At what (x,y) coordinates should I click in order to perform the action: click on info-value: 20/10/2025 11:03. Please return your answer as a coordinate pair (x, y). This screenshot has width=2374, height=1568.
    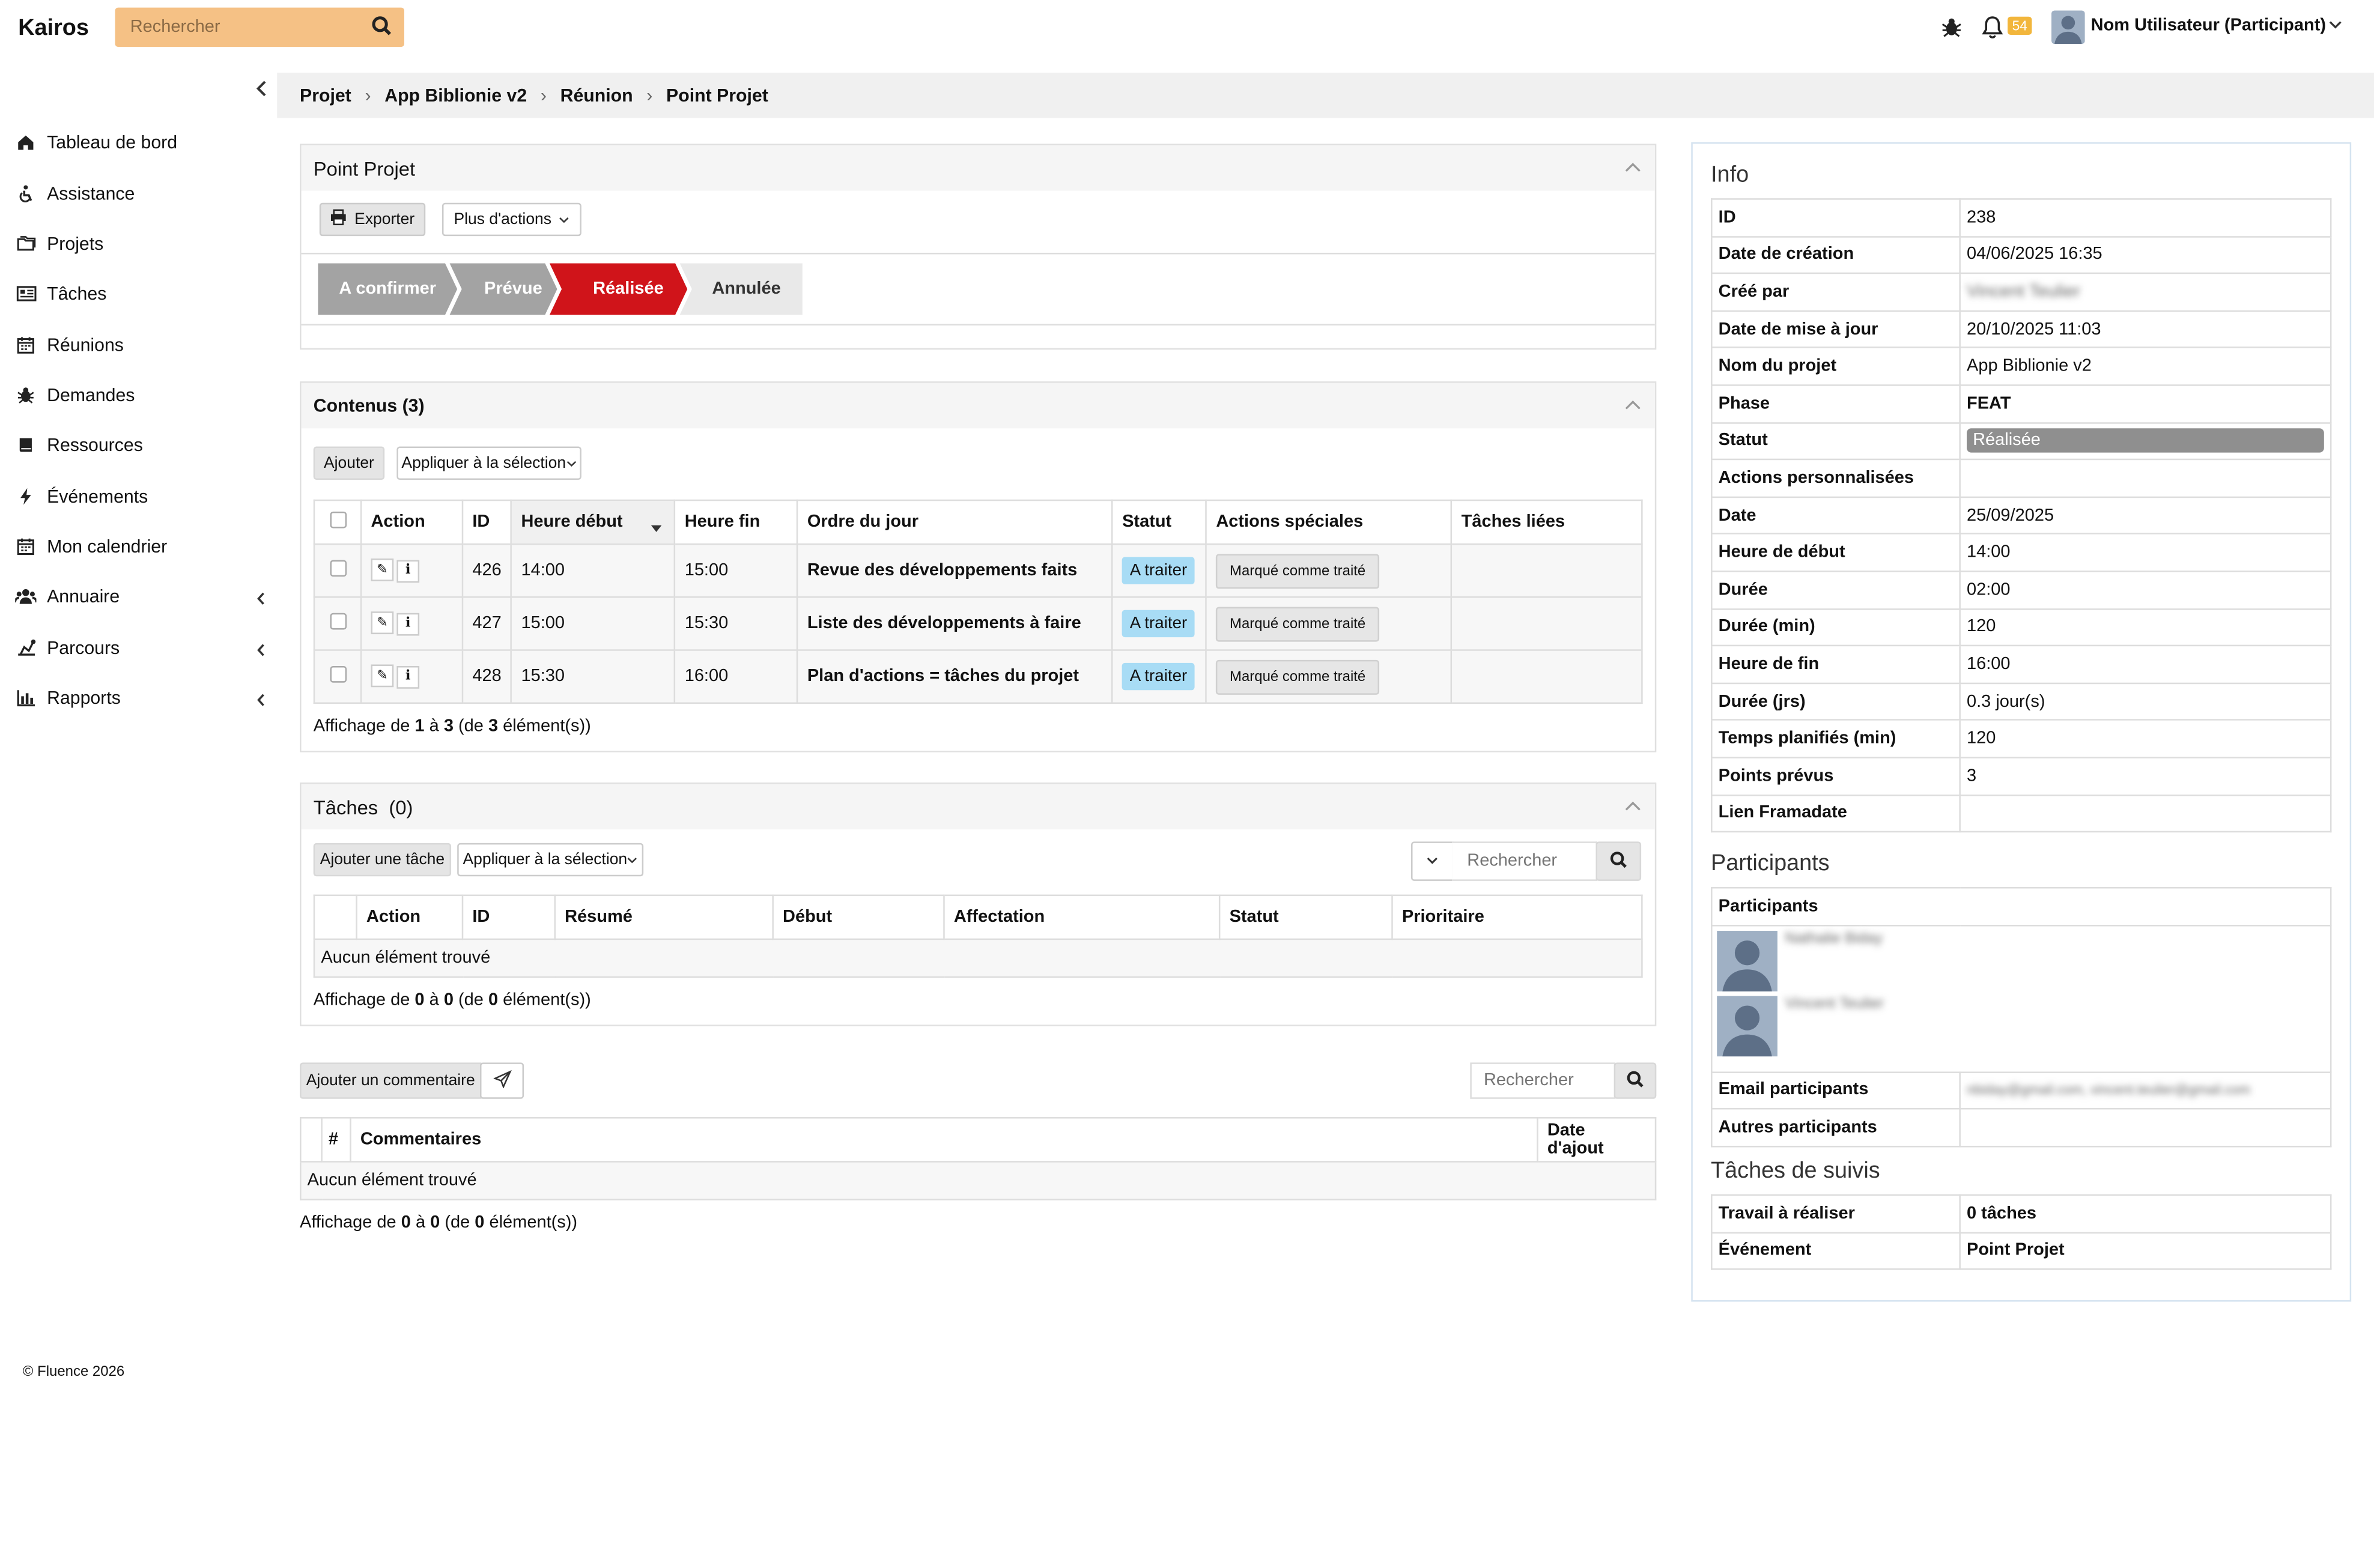
    Looking at the image, I should click on (2145, 329).